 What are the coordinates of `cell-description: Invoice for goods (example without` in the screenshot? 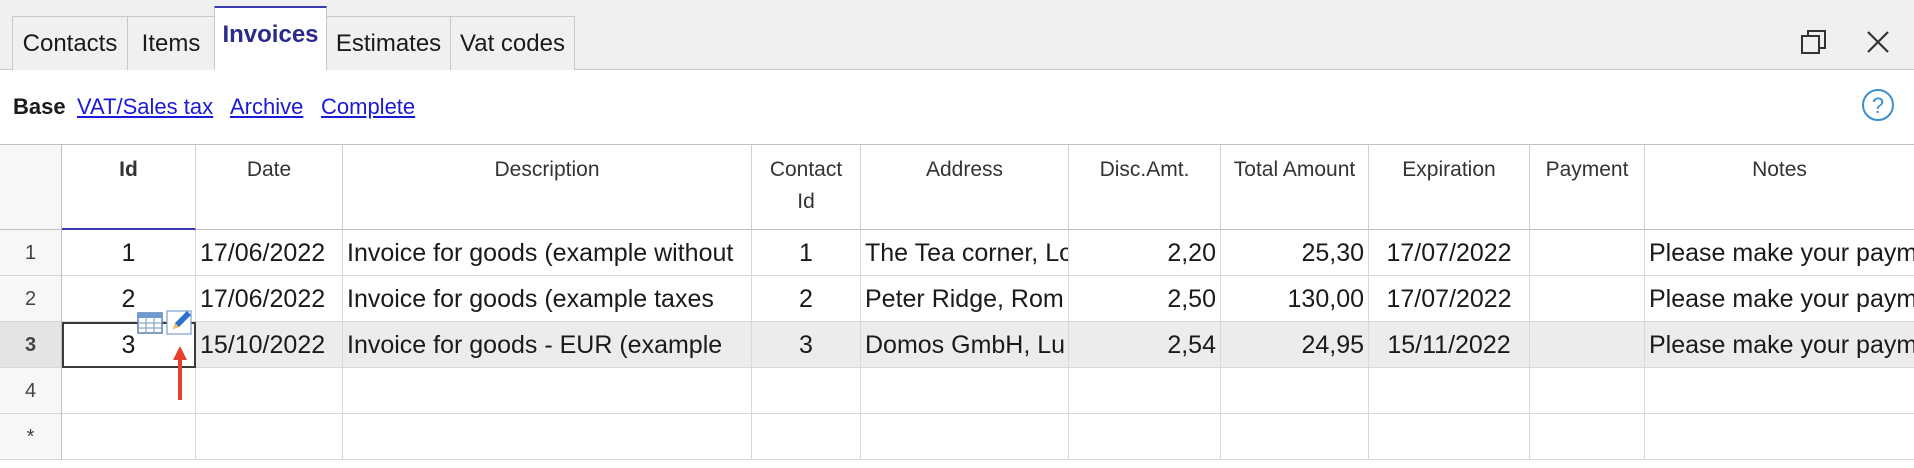 It's located at (547, 253).